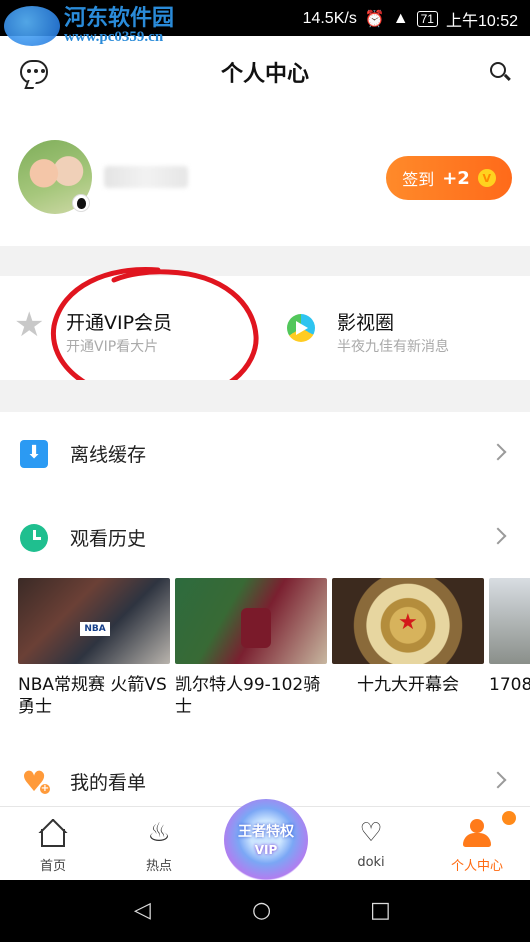 The height and width of the screenshot is (942, 530). Describe the element at coordinates (408, 685) in the screenshot. I see `history-caption: 十九大开幕会` at that location.